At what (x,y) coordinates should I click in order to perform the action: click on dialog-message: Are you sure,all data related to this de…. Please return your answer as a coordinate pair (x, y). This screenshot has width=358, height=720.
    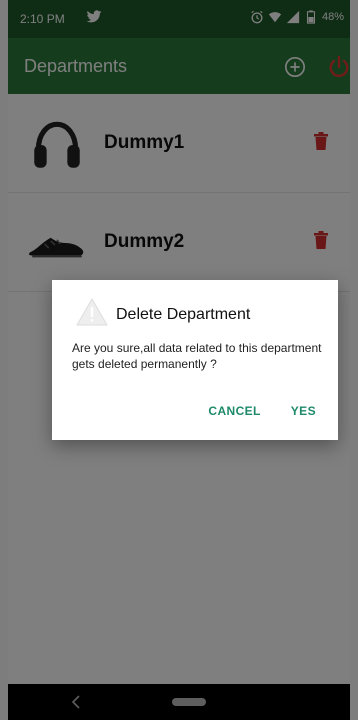
    Looking at the image, I should click on (197, 356).